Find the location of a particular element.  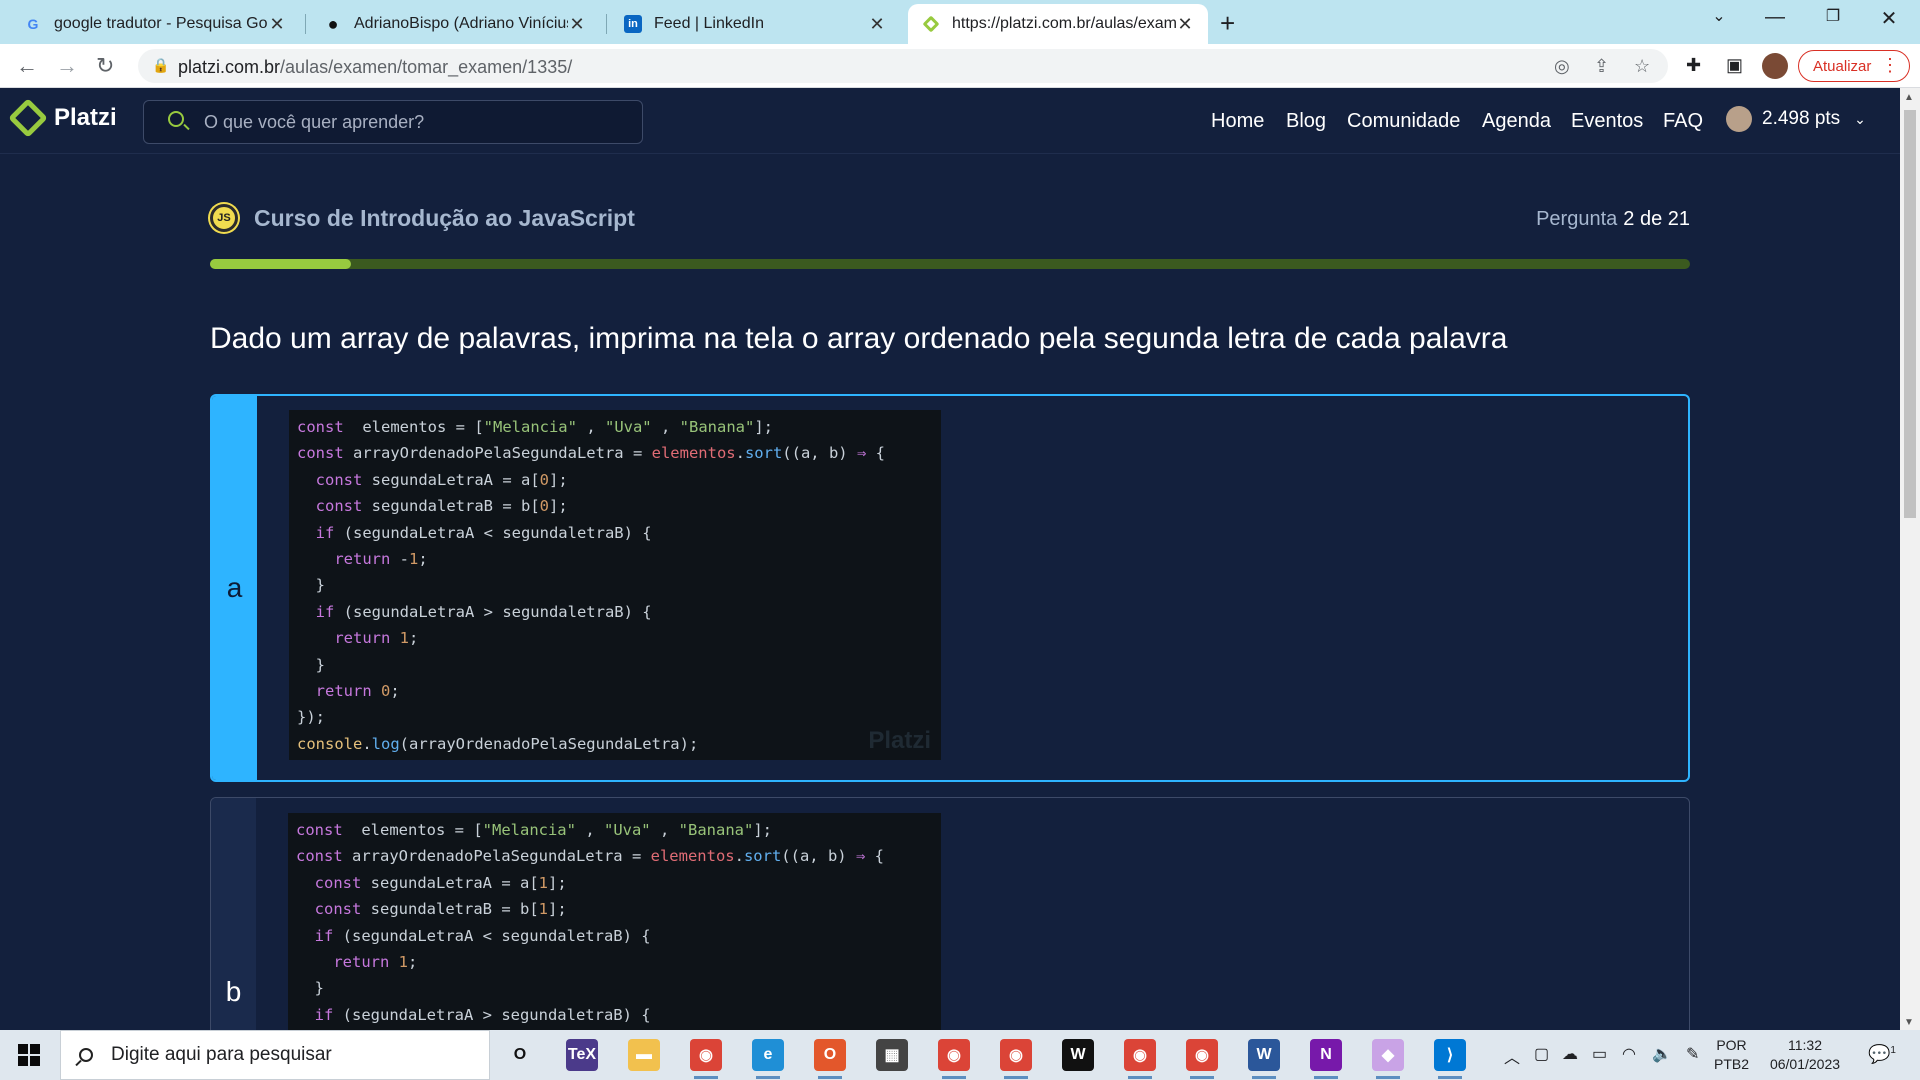

platzi-logo: Platzi is located at coordinates (62, 118).